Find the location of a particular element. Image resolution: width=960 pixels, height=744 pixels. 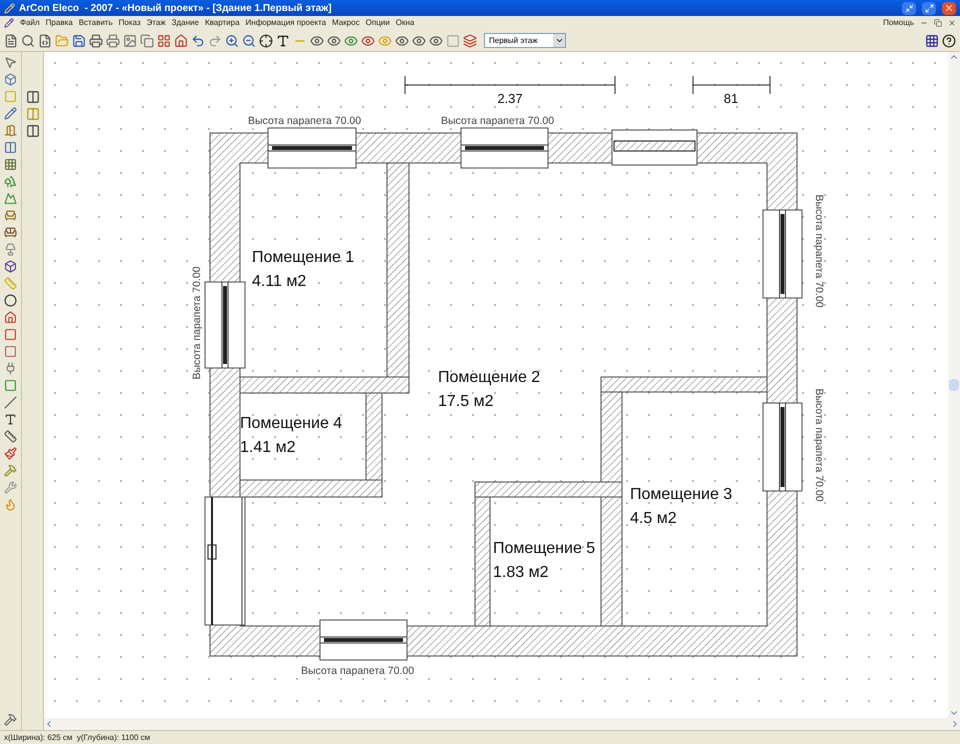

floor-dropdown: Первый этаж is located at coordinates (525, 40).